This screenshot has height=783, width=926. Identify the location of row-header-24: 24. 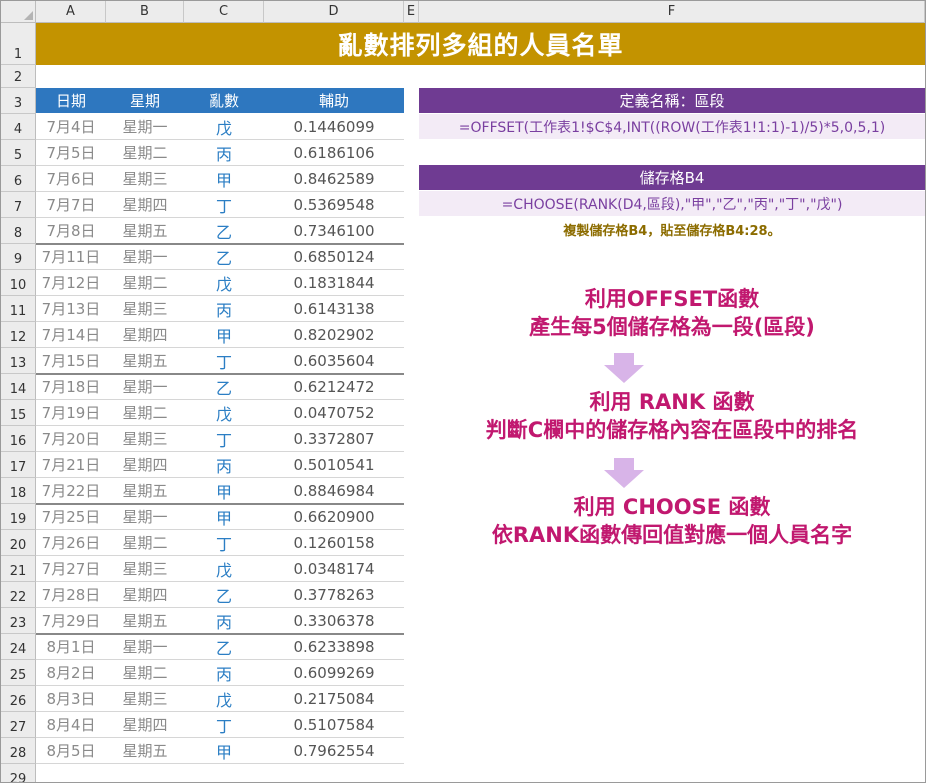
(18, 647).